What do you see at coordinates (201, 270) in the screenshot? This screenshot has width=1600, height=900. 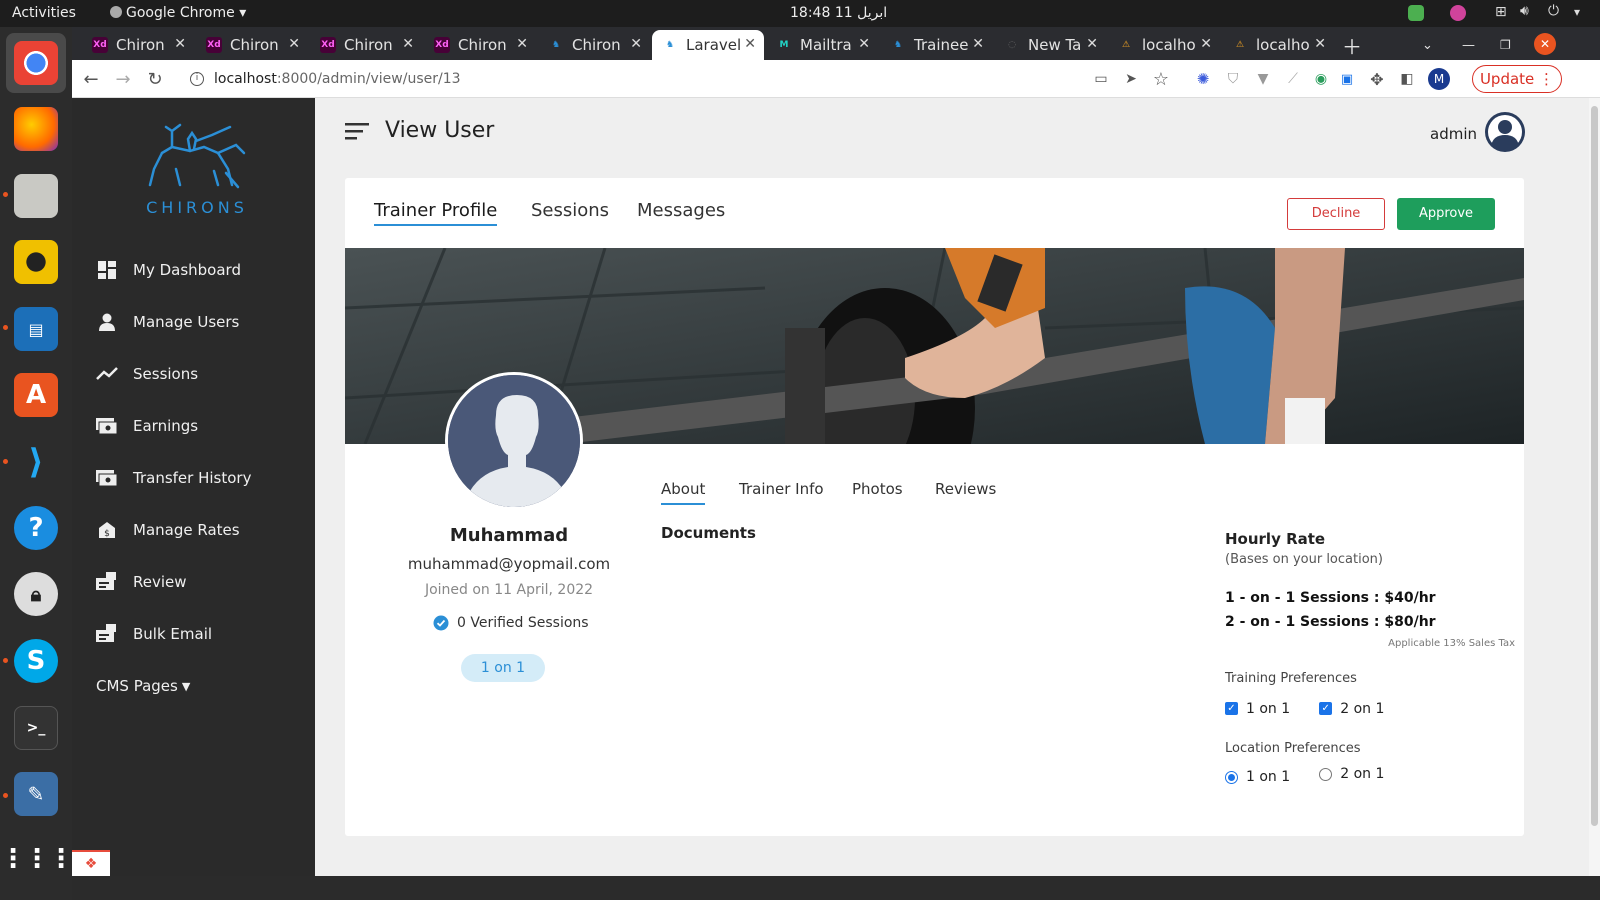 I see `sidebar-item-dashboard: My Dashboard` at bounding box center [201, 270].